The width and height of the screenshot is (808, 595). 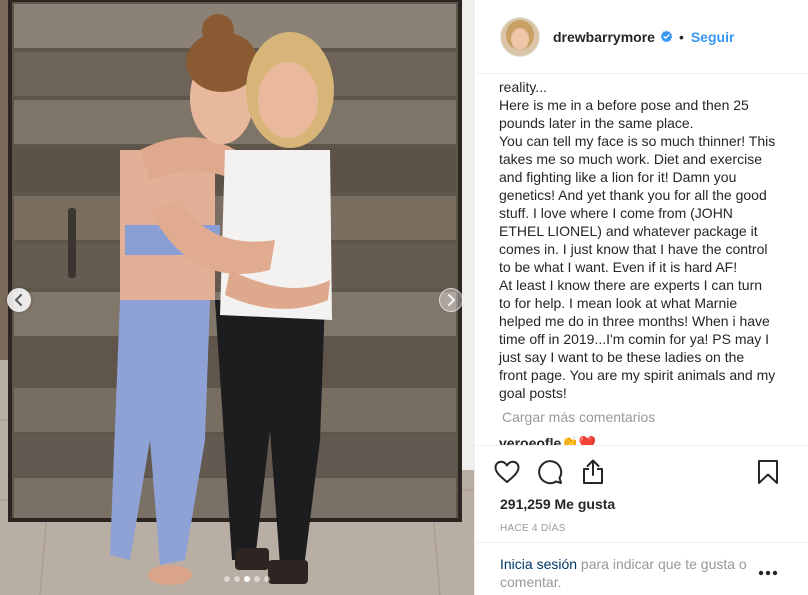 I want to click on caption-line: ETHEL LIONEL) and whatever package it, so click(x=628, y=231).